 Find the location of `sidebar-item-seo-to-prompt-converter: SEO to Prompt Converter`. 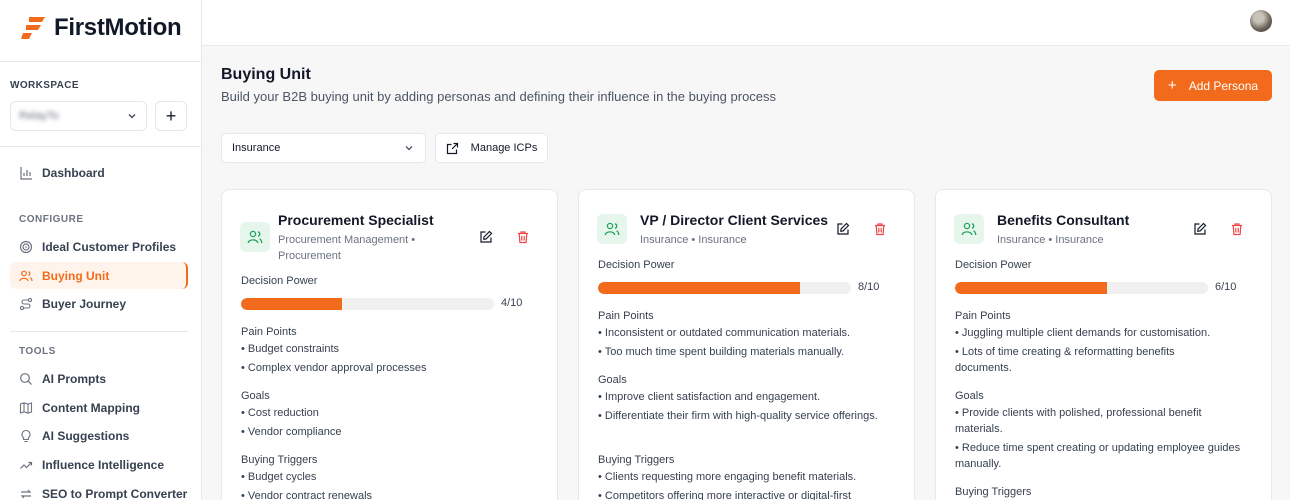

sidebar-item-seo-to-prompt-converter: SEO to Prompt Converter is located at coordinates (99, 490).